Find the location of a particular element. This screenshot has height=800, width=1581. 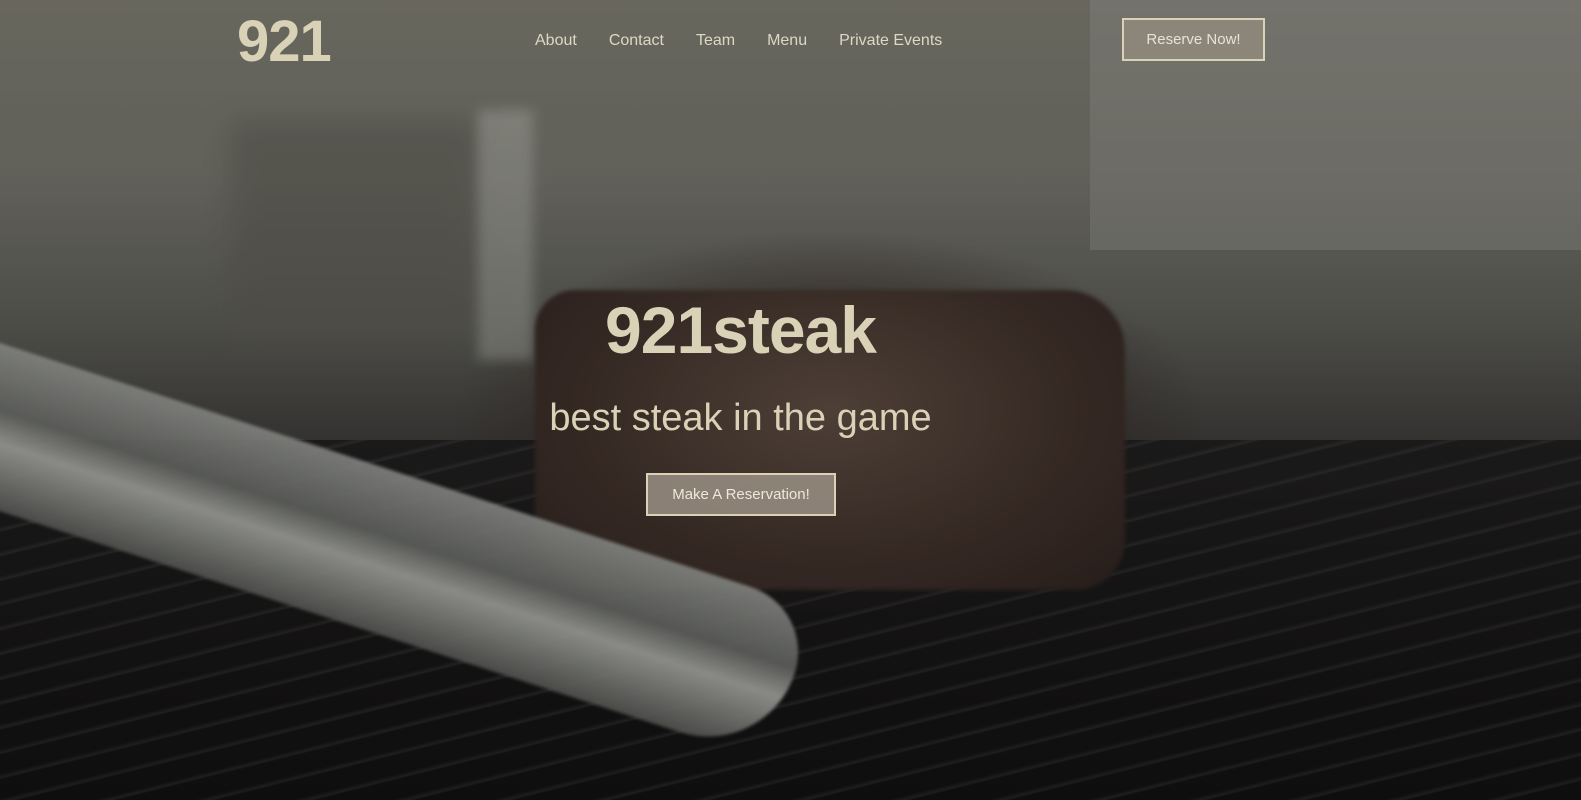

nav-link-private-events: Private Events is located at coordinates (890, 41).